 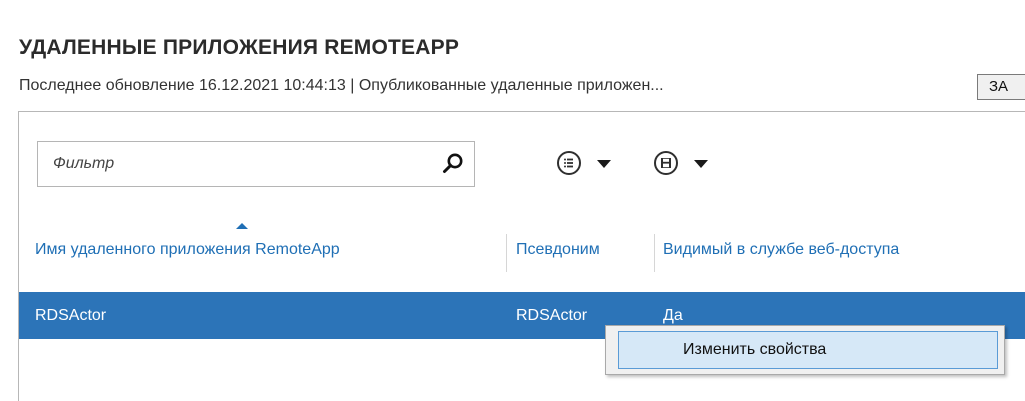 I want to click on save-icon, so click(x=666, y=163).